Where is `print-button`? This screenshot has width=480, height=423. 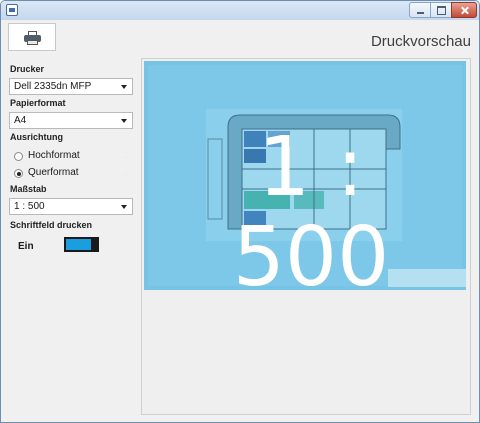
print-button is located at coordinates (32, 37).